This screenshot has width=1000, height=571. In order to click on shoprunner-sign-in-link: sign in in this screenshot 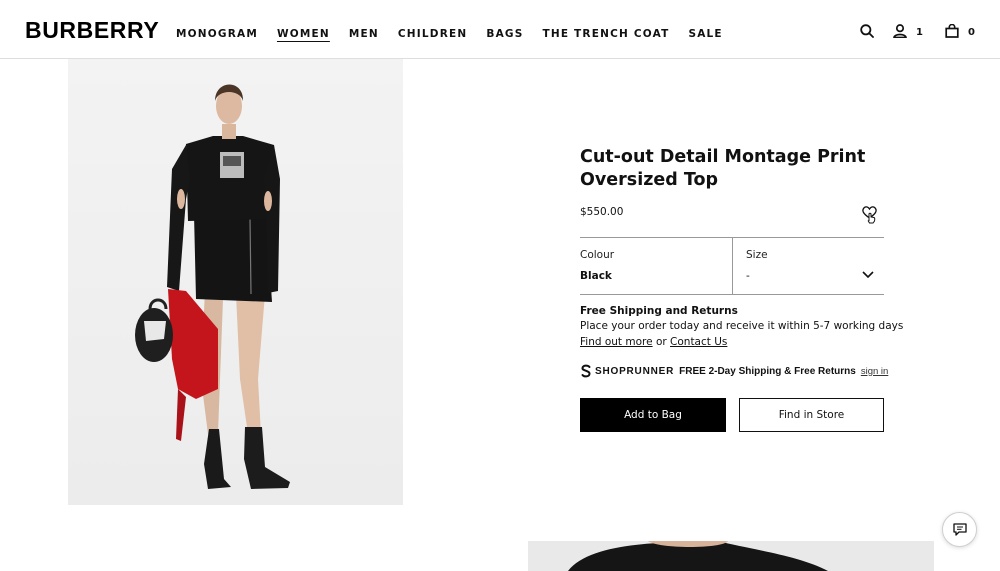, I will do `click(874, 371)`.